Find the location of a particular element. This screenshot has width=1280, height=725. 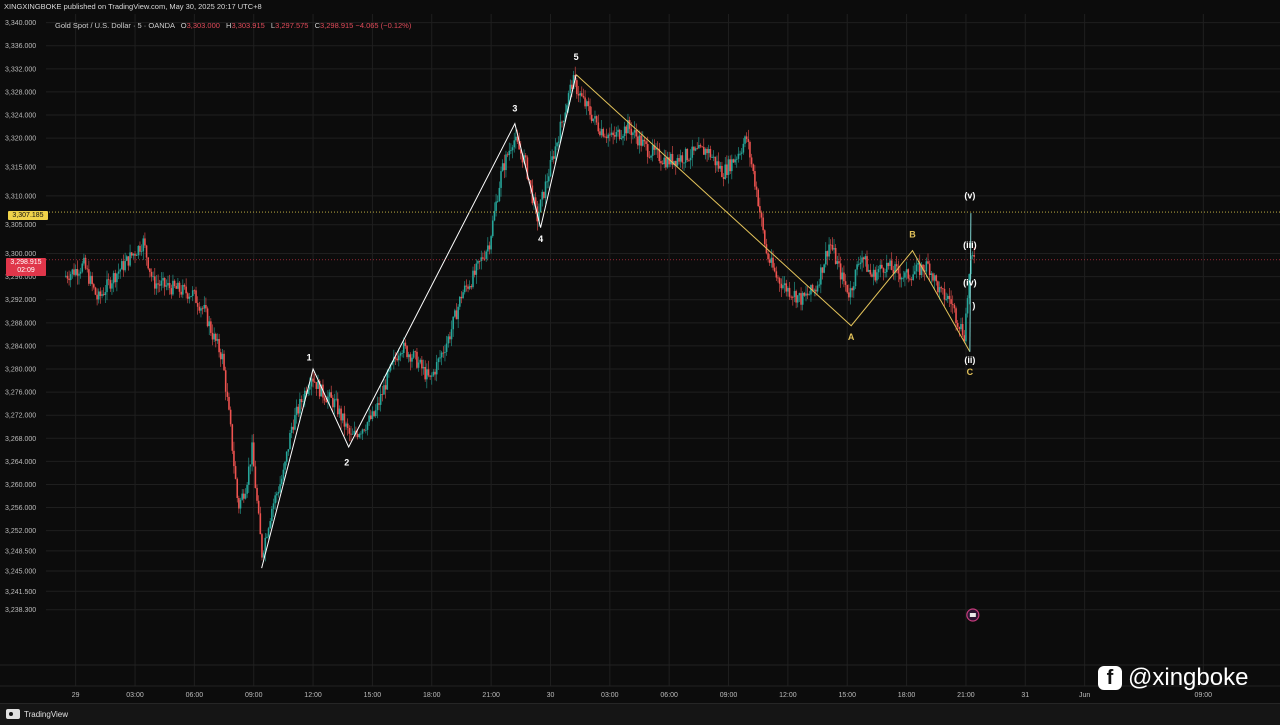

wave-label: 2 is located at coordinates (346, 462).